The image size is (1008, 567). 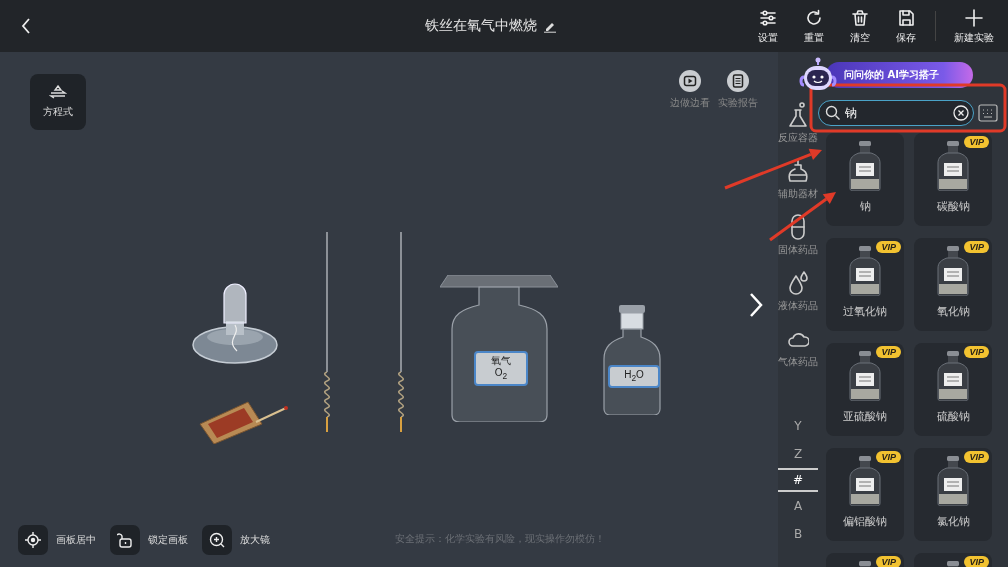 What do you see at coordinates (756, 305) in the screenshot?
I see `chevron-right-icon` at bounding box center [756, 305].